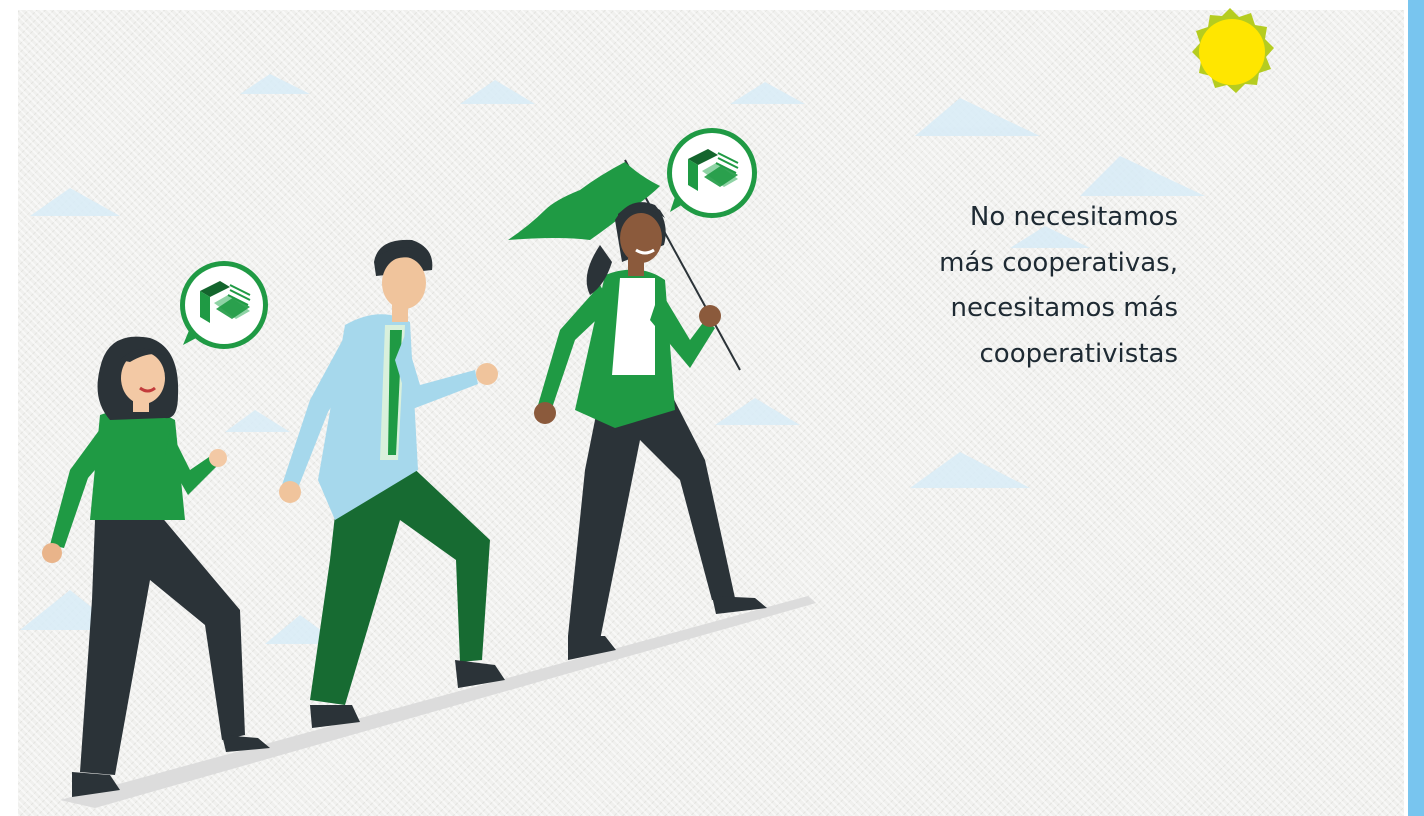 Image resolution: width=1424 pixels, height=816 pixels. I want to click on quote-line: cooperativistas, so click(1078, 353).